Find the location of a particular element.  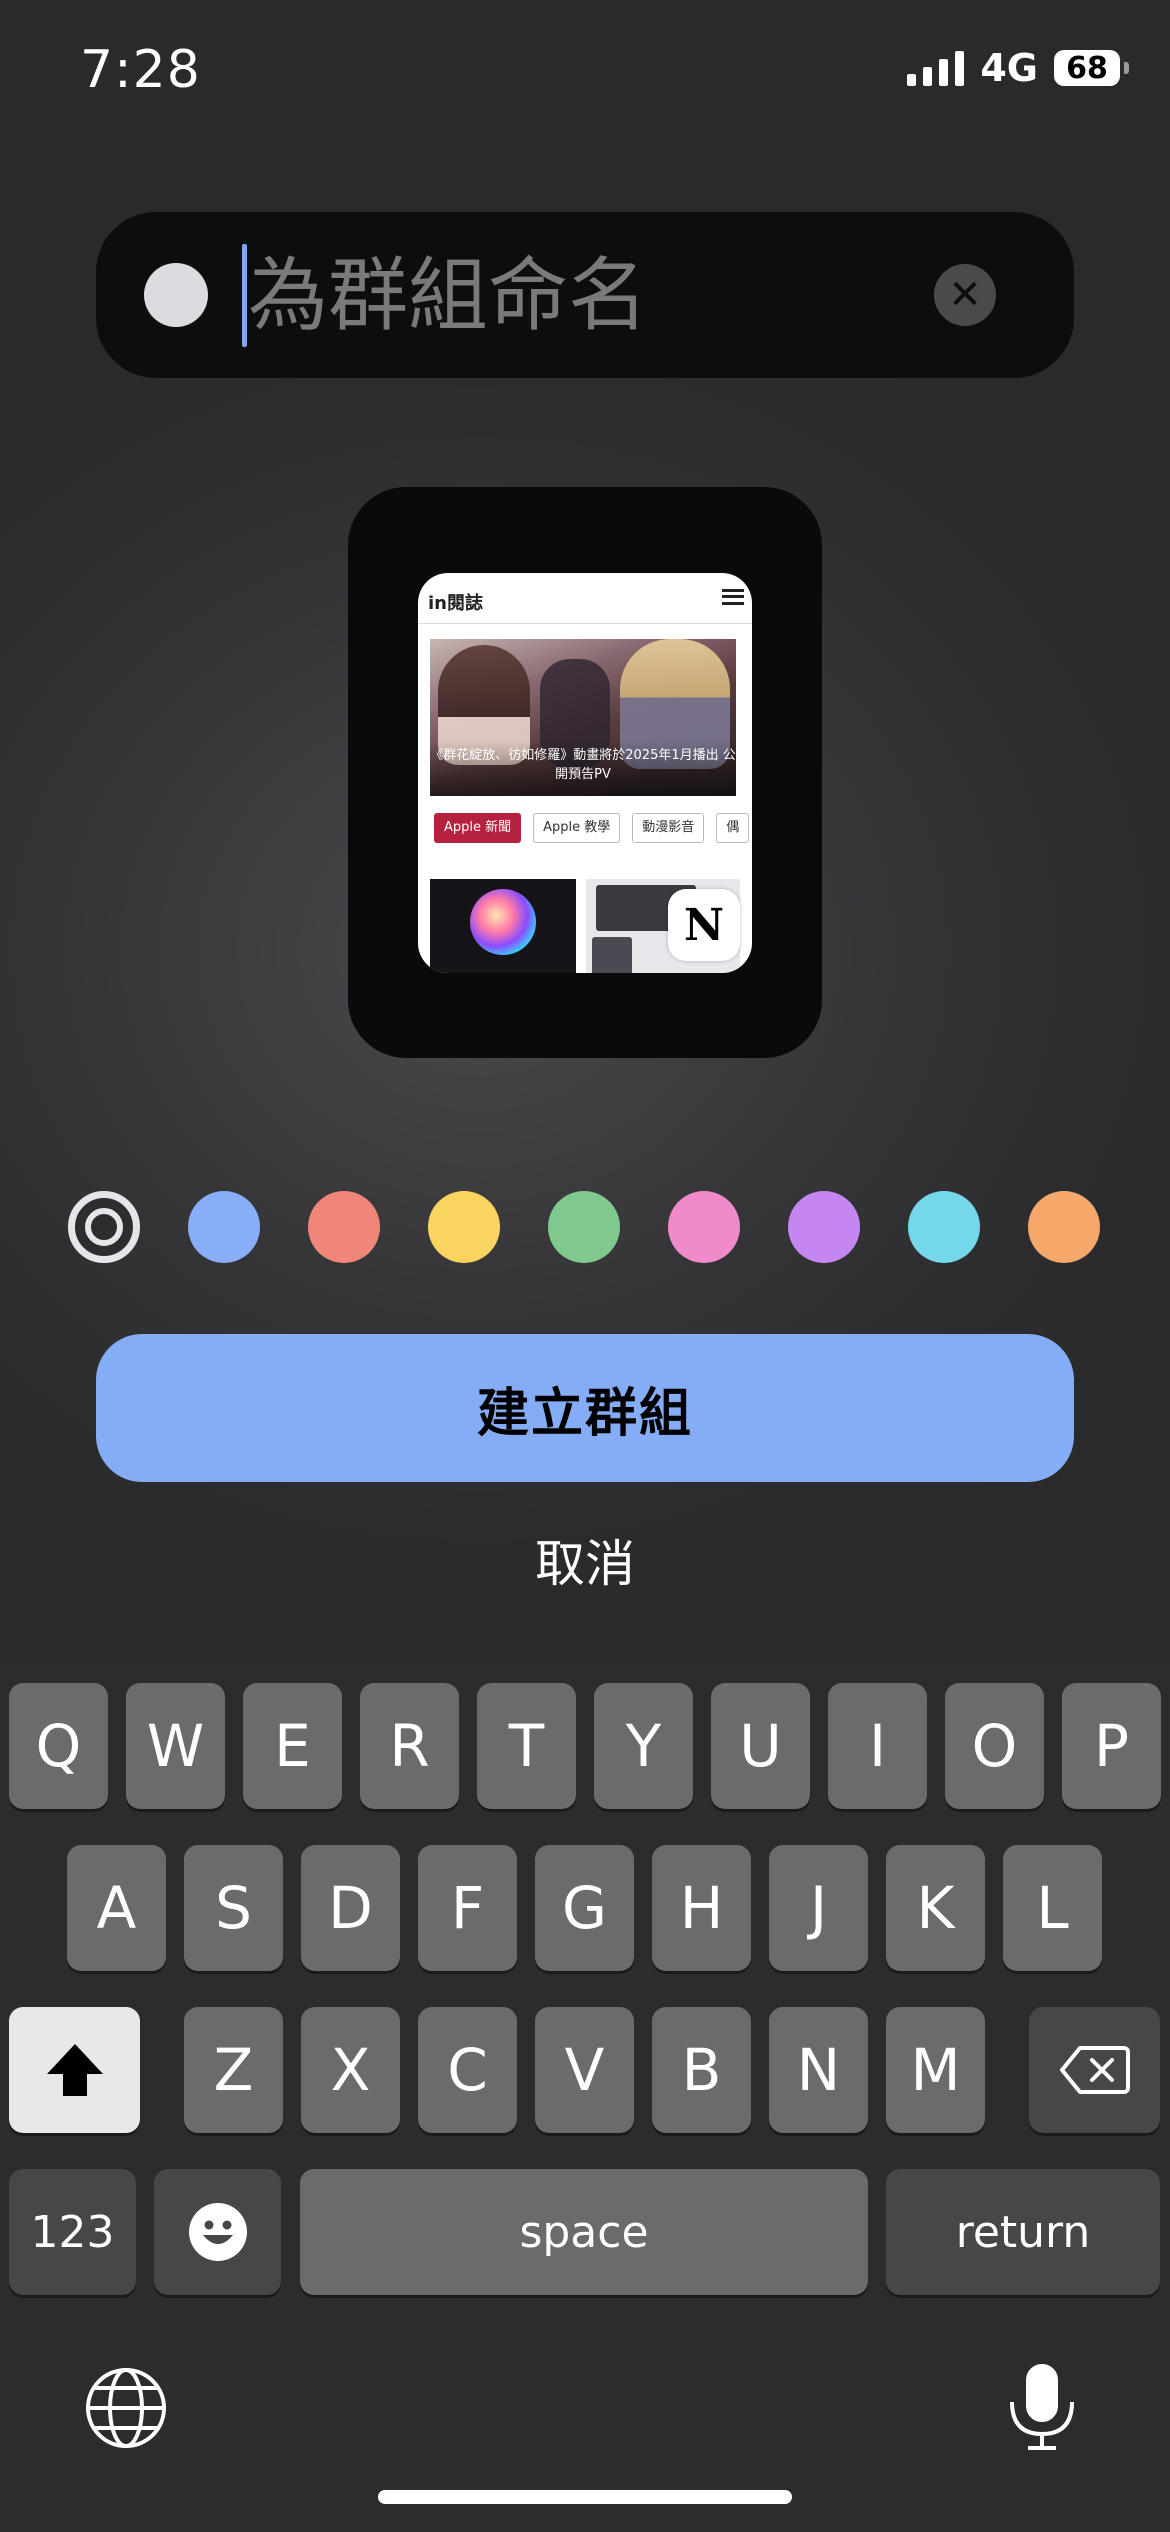

cellular-signal-icon is located at coordinates (936, 68).